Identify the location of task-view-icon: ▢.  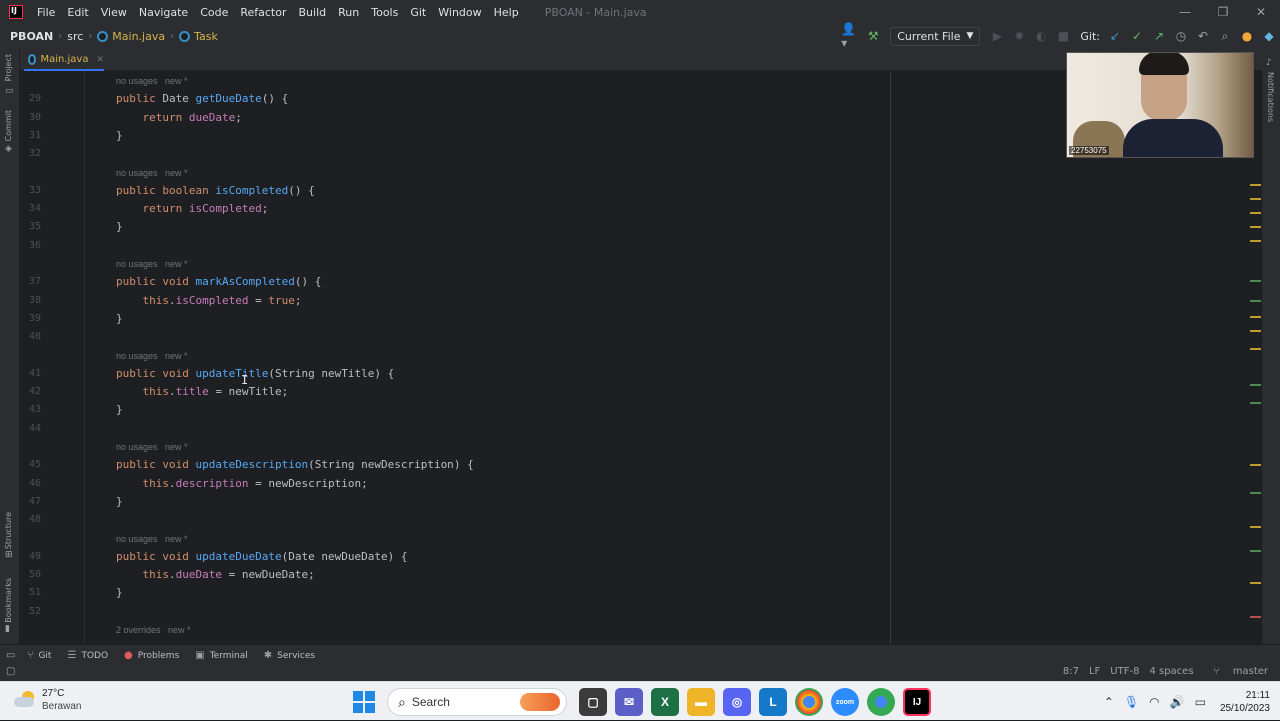
(593, 702).